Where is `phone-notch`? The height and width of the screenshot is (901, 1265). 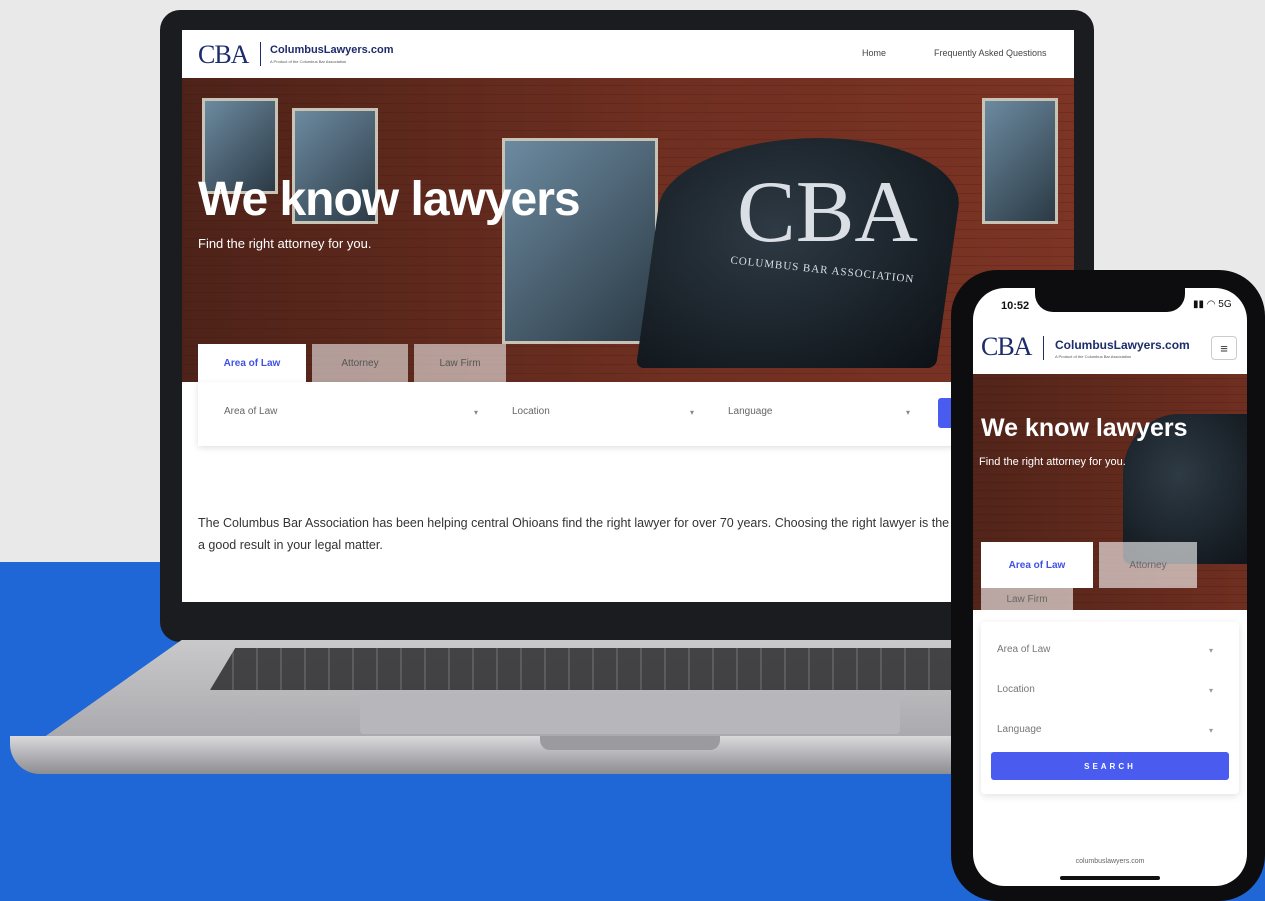 phone-notch is located at coordinates (1110, 300).